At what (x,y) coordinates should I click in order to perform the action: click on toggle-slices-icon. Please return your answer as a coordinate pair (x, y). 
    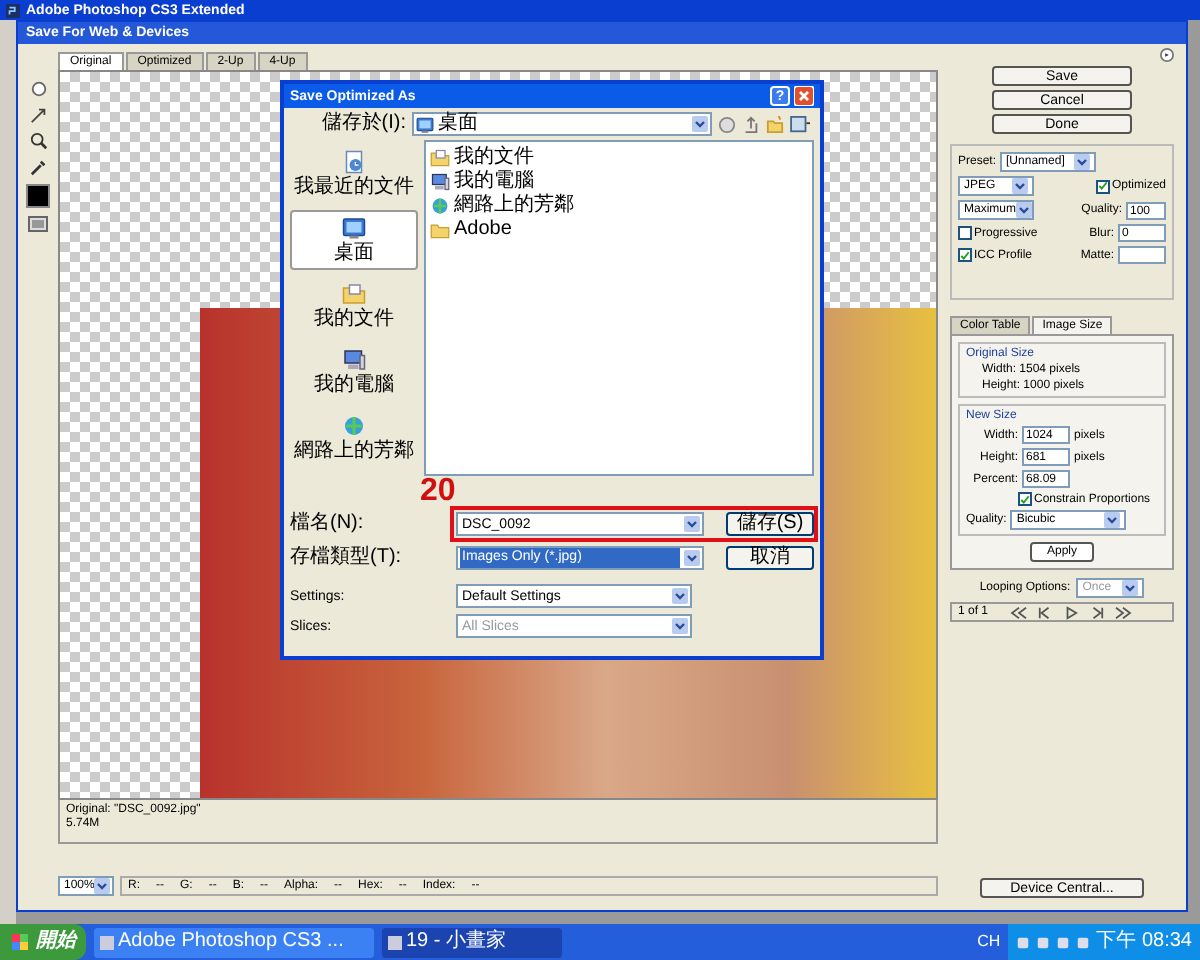
    Looking at the image, I should click on (38, 224).